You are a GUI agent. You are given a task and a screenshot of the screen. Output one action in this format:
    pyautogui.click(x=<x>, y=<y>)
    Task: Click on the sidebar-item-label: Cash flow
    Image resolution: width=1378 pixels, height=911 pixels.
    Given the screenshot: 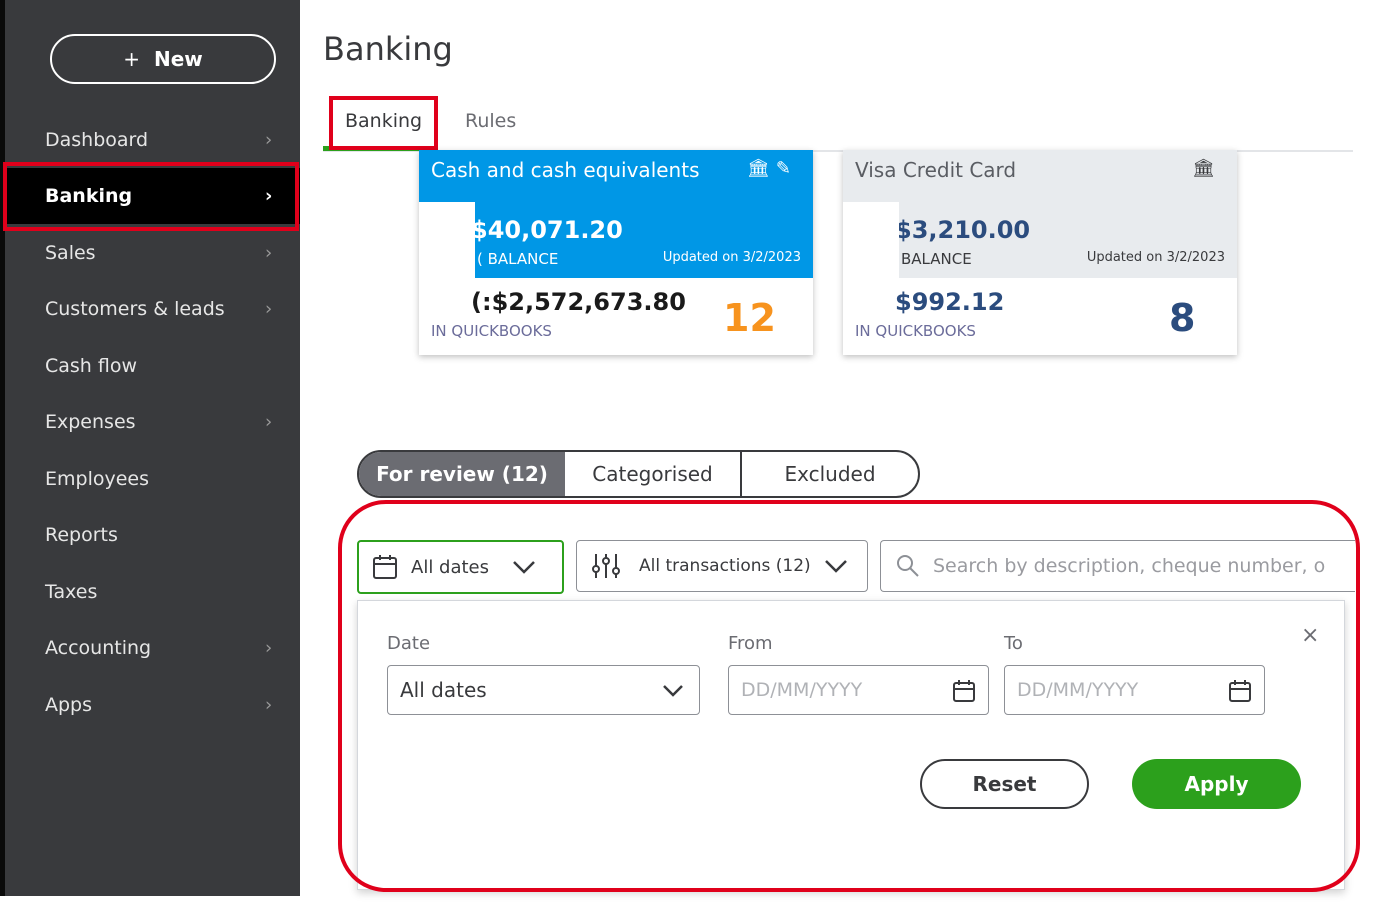 What is the action you would take?
    pyautogui.click(x=91, y=366)
    